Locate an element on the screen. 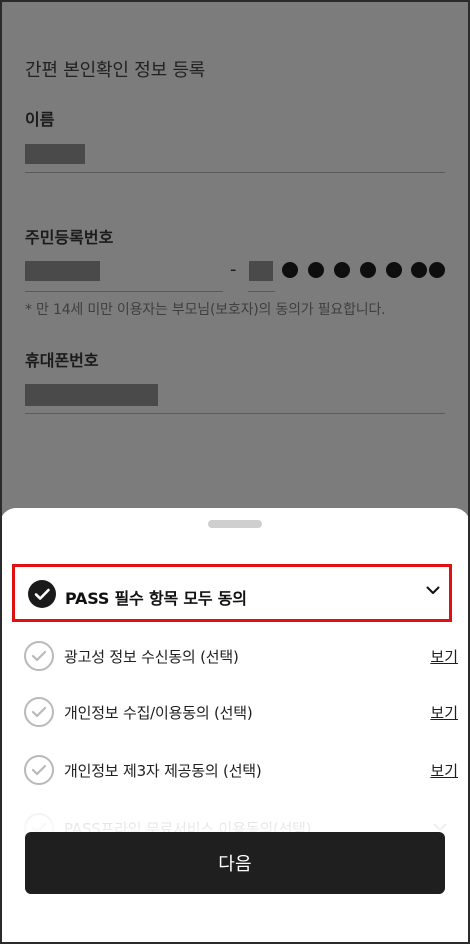 The width and height of the screenshot is (470, 944). resident-front-mask is located at coordinates (62, 271).